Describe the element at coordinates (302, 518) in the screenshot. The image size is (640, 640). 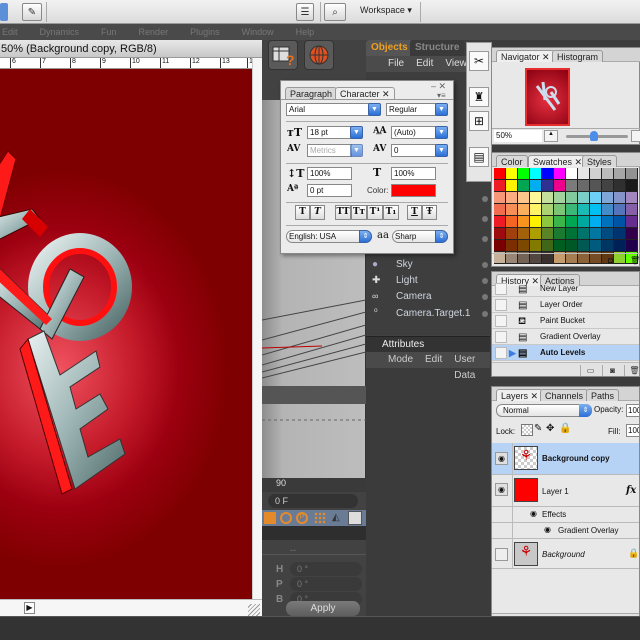
I see `p-tool-icon: P` at that location.